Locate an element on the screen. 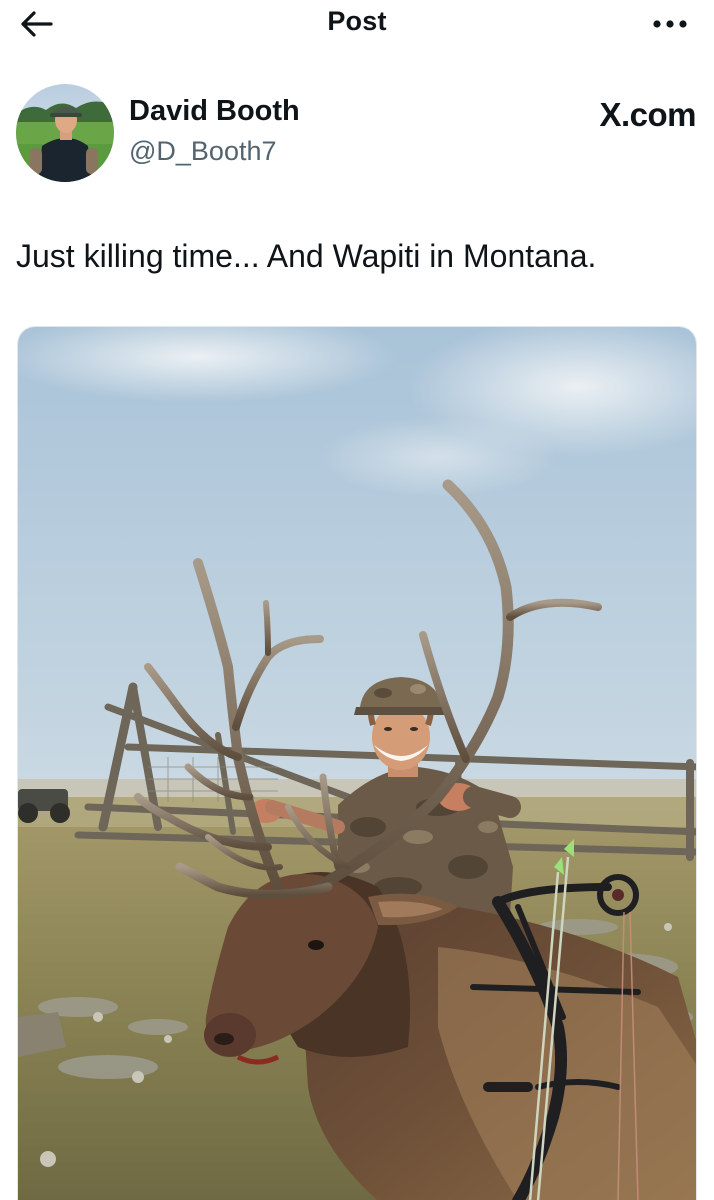 This screenshot has height=1200, width=714. more-horizontal-icon is located at coordinates (670, 24).